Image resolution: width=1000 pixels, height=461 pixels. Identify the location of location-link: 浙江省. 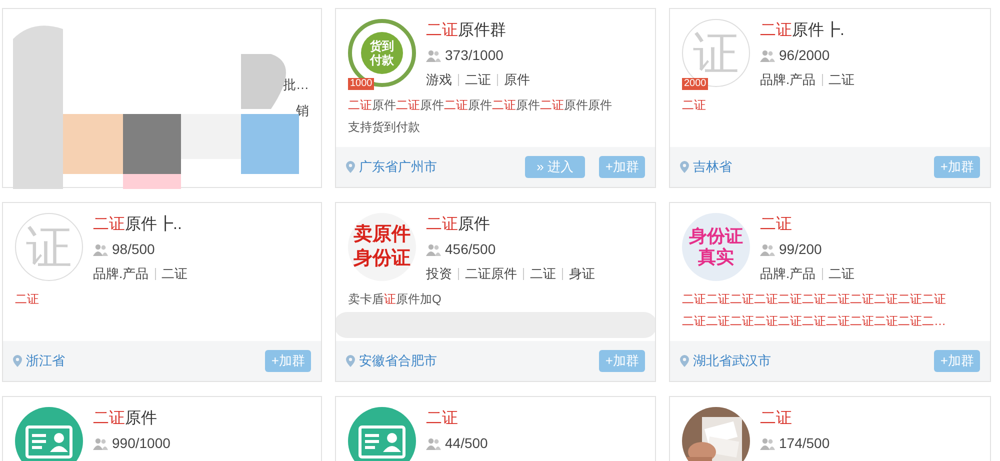
(45, 361).